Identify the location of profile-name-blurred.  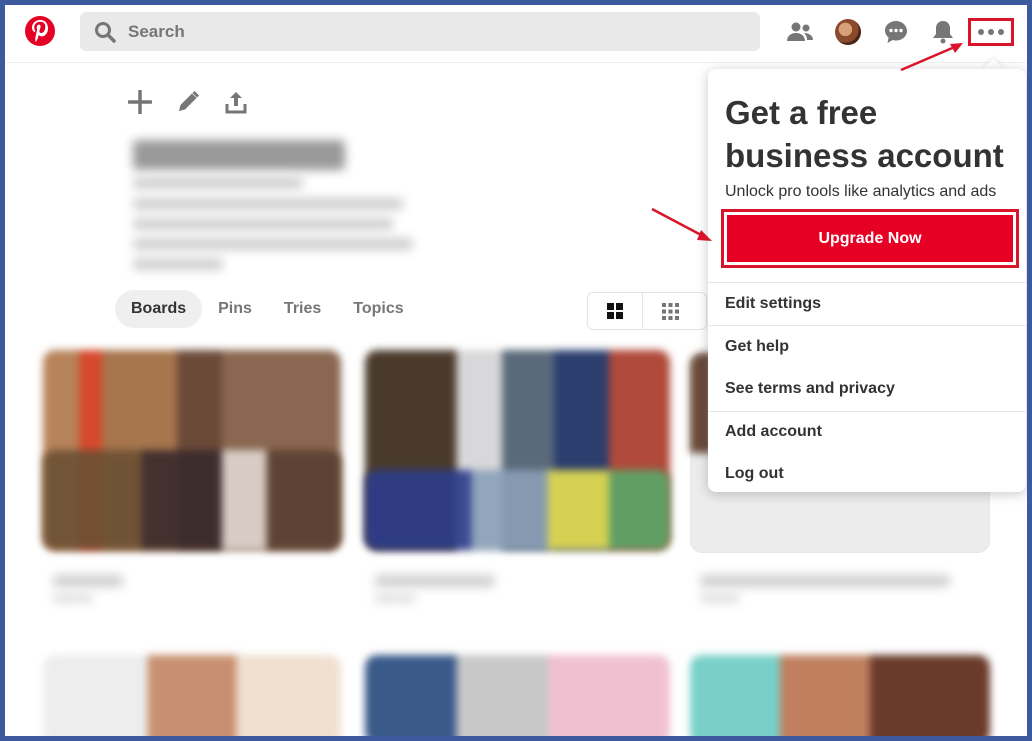
(239, 155).